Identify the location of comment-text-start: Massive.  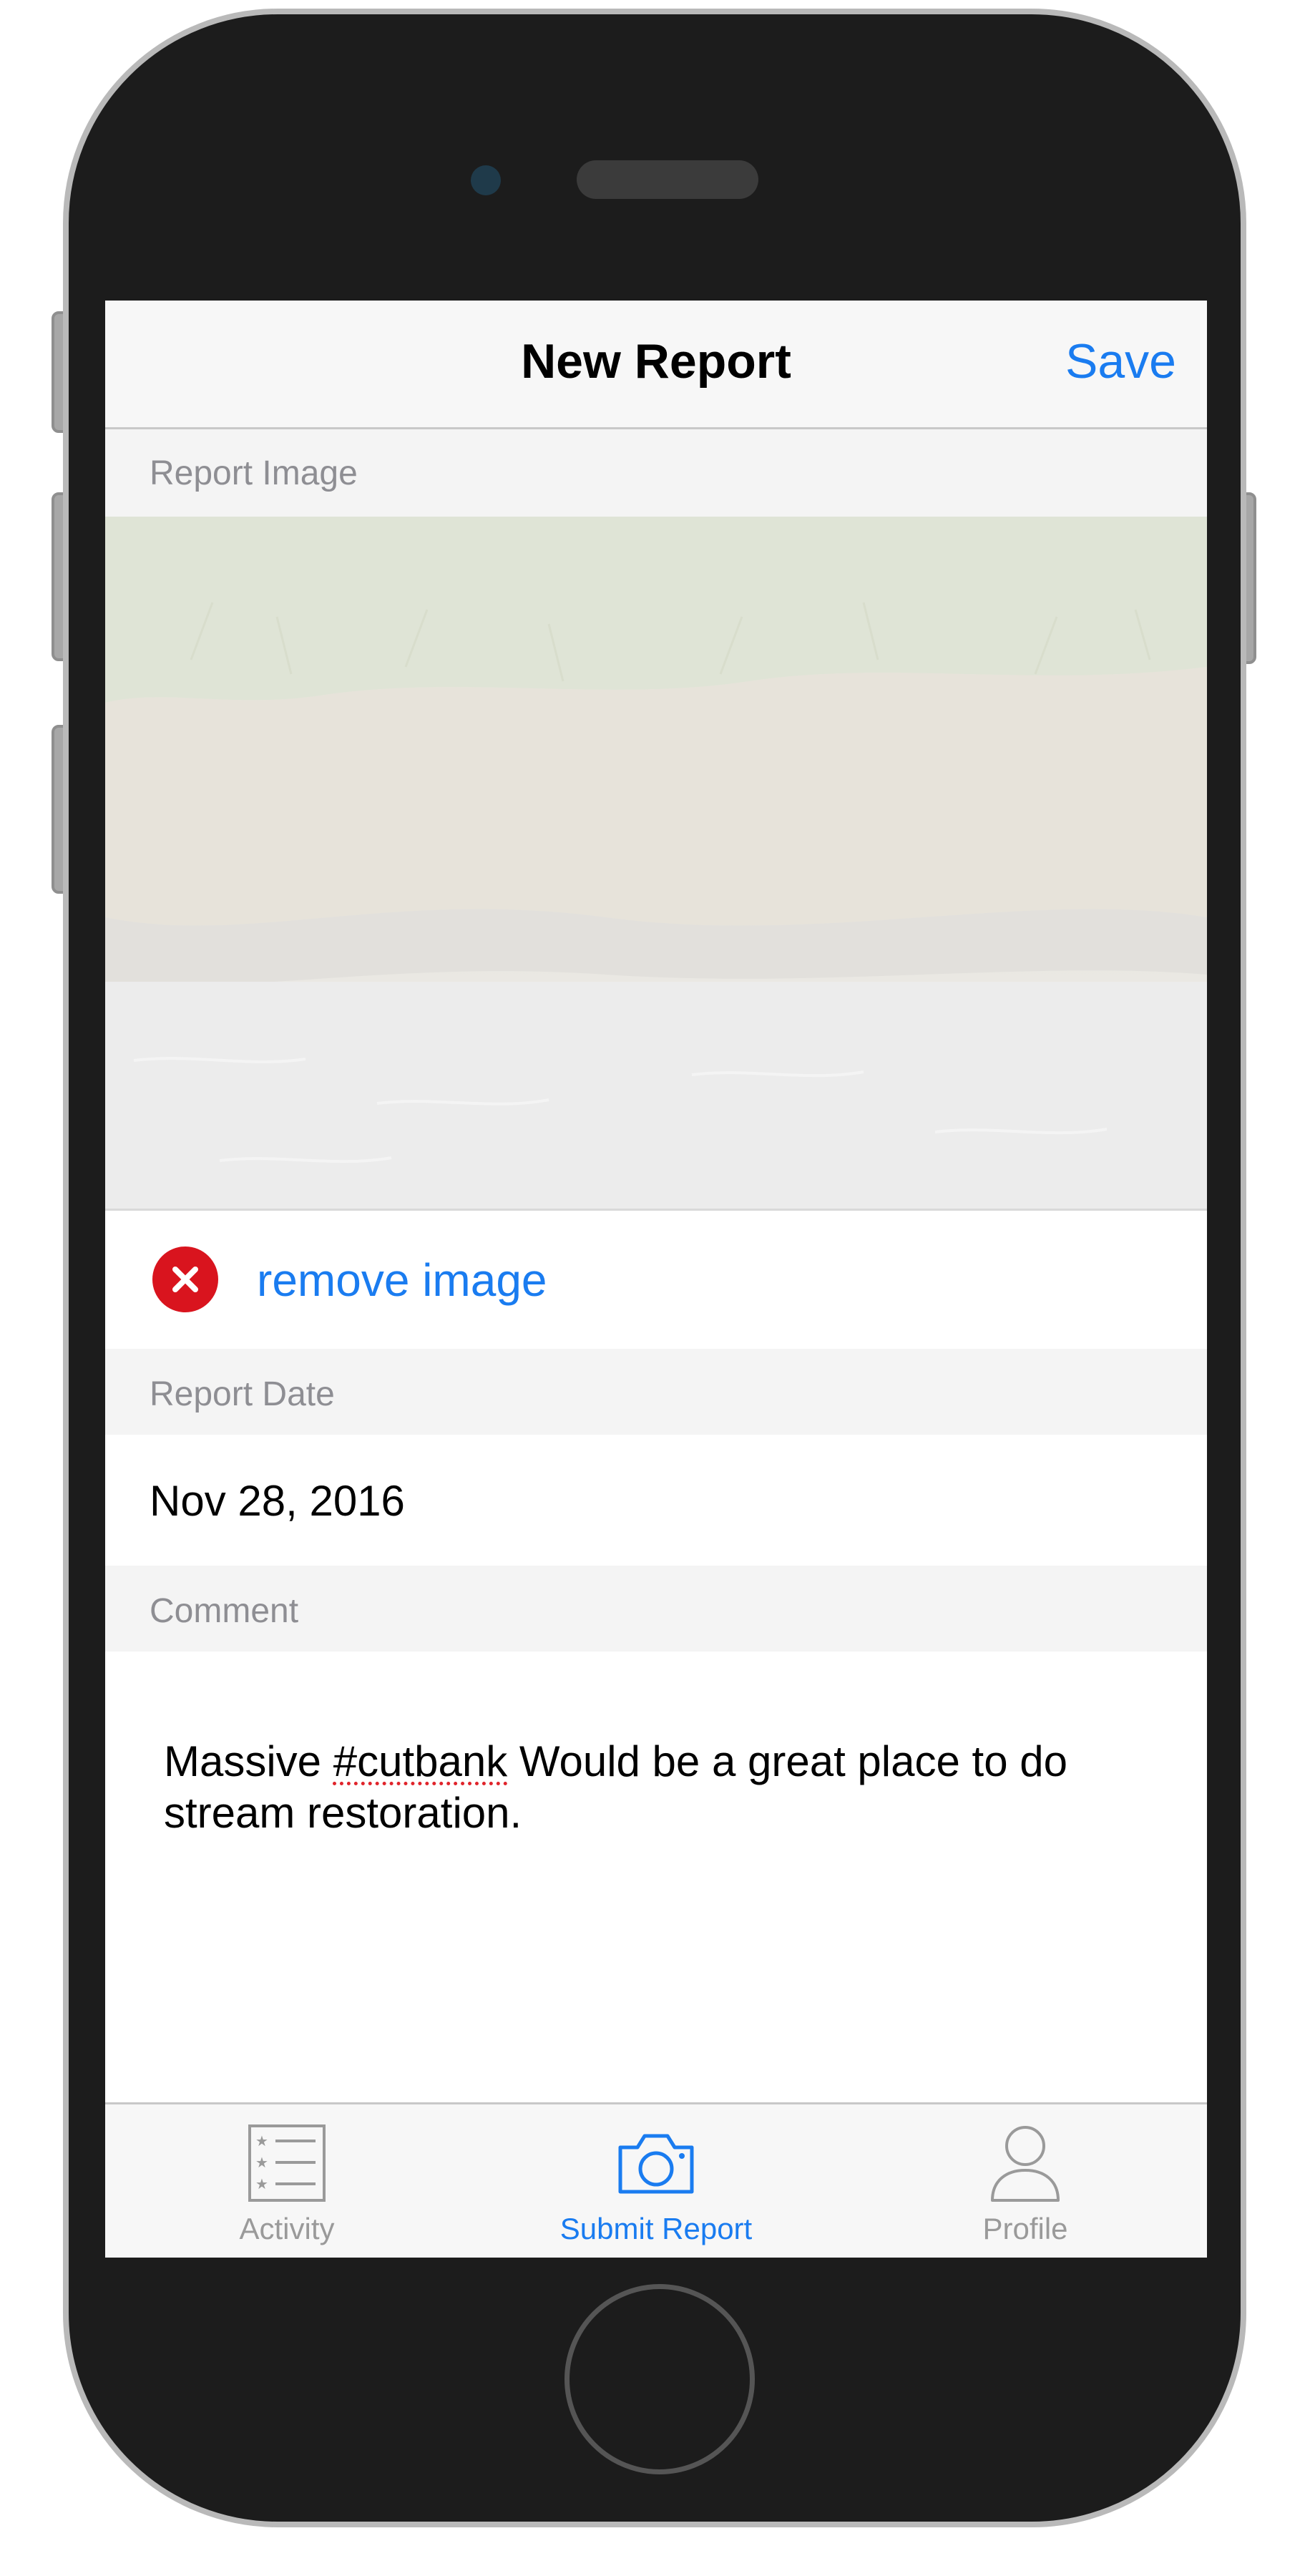
(248, 1761).